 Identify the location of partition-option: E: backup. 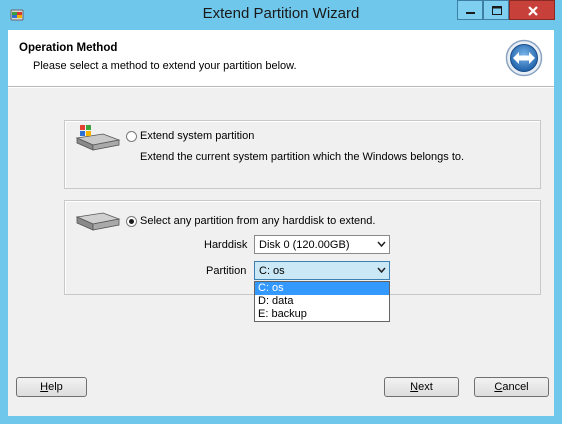
(322, 314).